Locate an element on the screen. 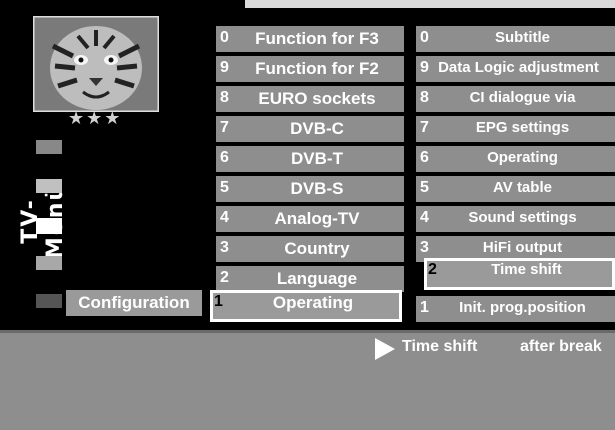 The width and height of the screenshot is (615, 430). menu-item: 9 Function for F2 is located at coordinates (310, 70).